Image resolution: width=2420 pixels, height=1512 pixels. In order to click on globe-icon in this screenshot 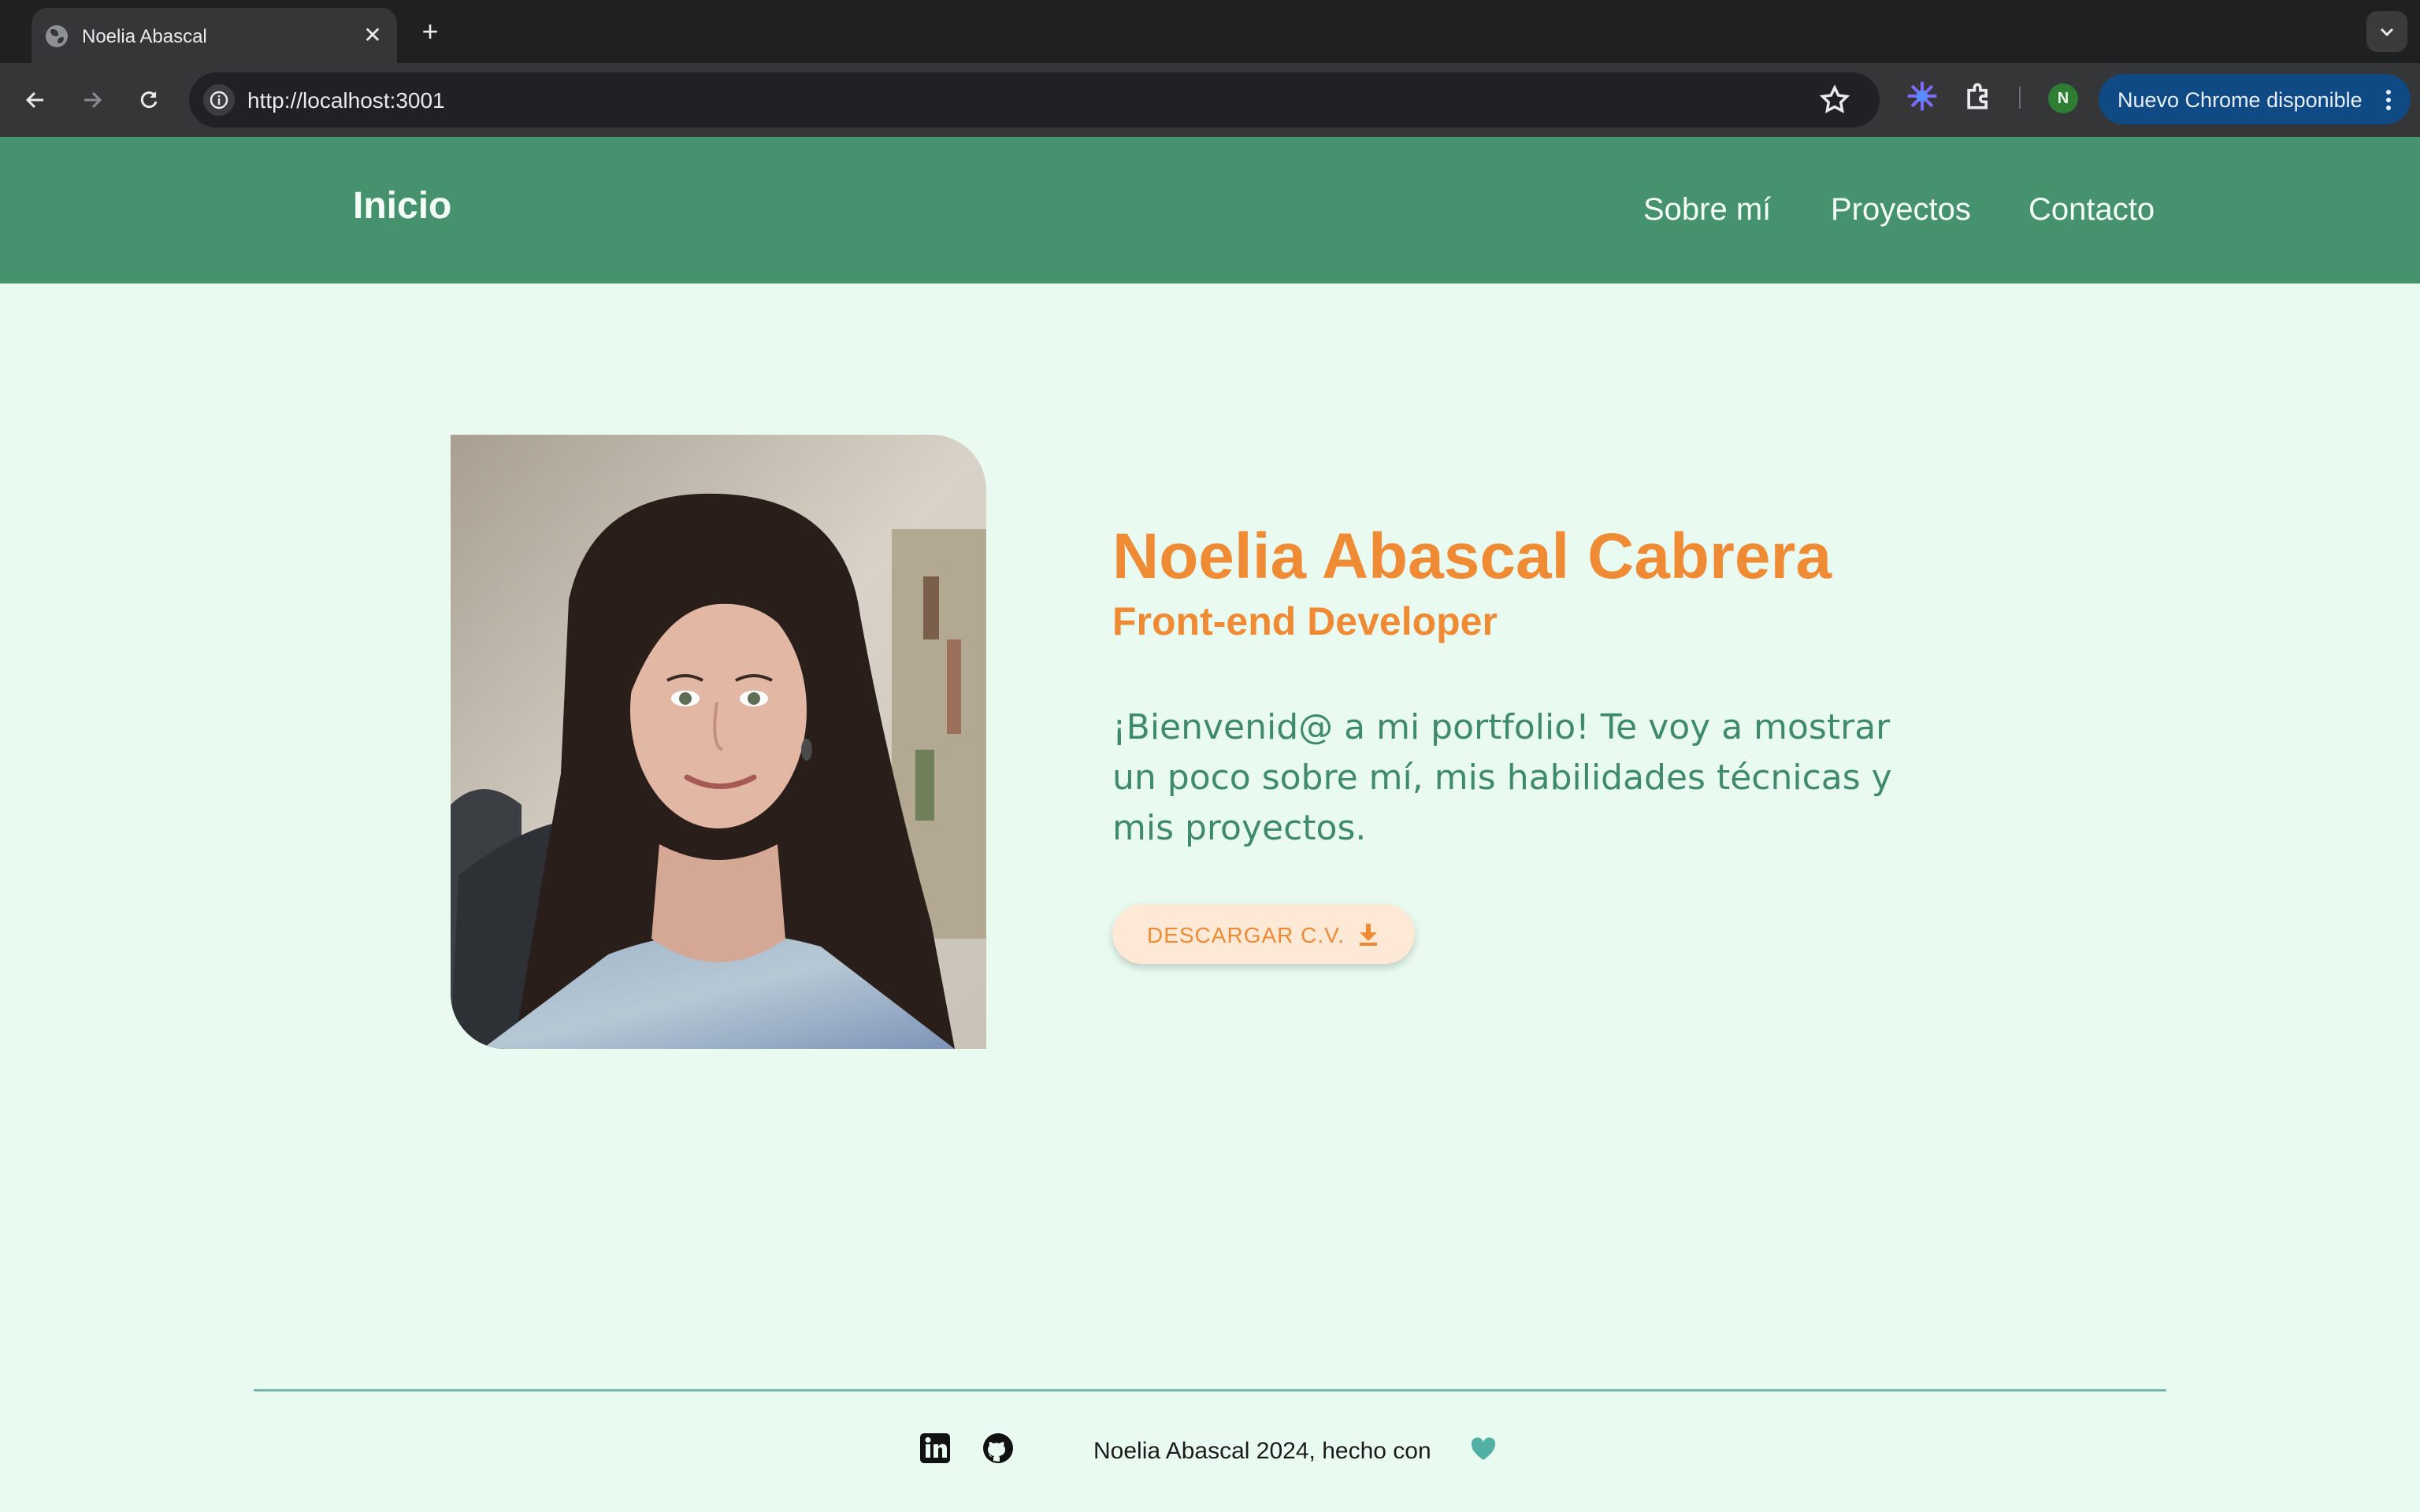, I will do `click(57, 36)`.